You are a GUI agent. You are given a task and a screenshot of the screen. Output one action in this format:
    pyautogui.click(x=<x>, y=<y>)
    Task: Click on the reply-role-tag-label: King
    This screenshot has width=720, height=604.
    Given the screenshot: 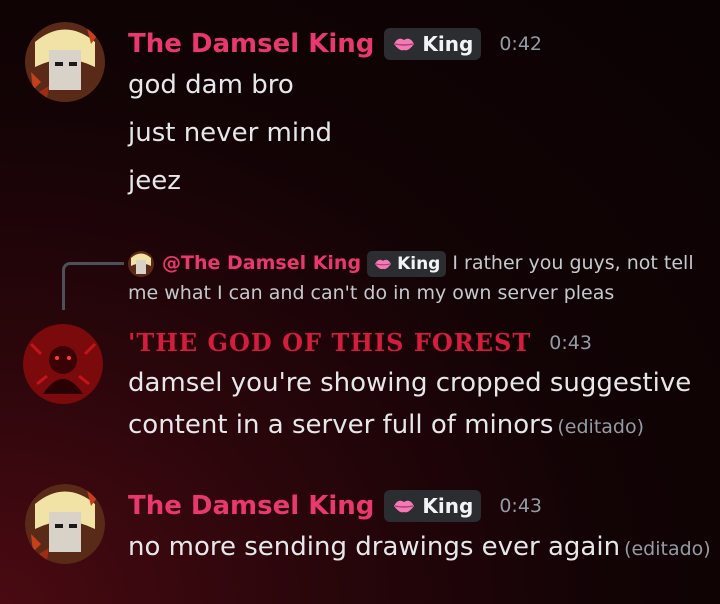 What is the action you would take?
    pyautogui.click(x=419, y=263)
    